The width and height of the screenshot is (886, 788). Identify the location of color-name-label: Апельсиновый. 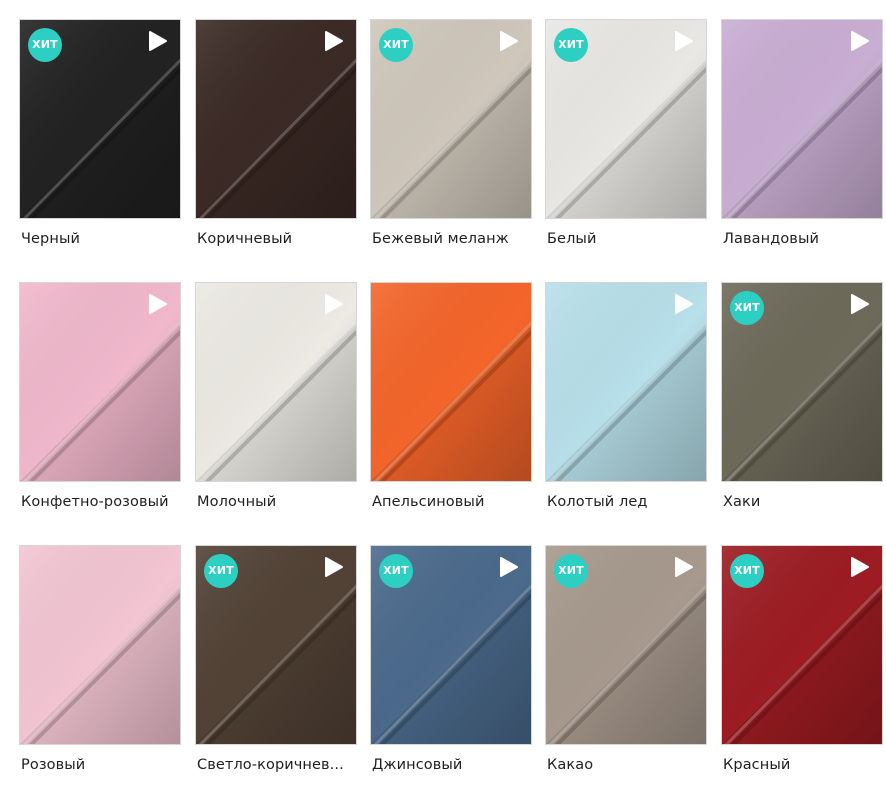
(428, 502).